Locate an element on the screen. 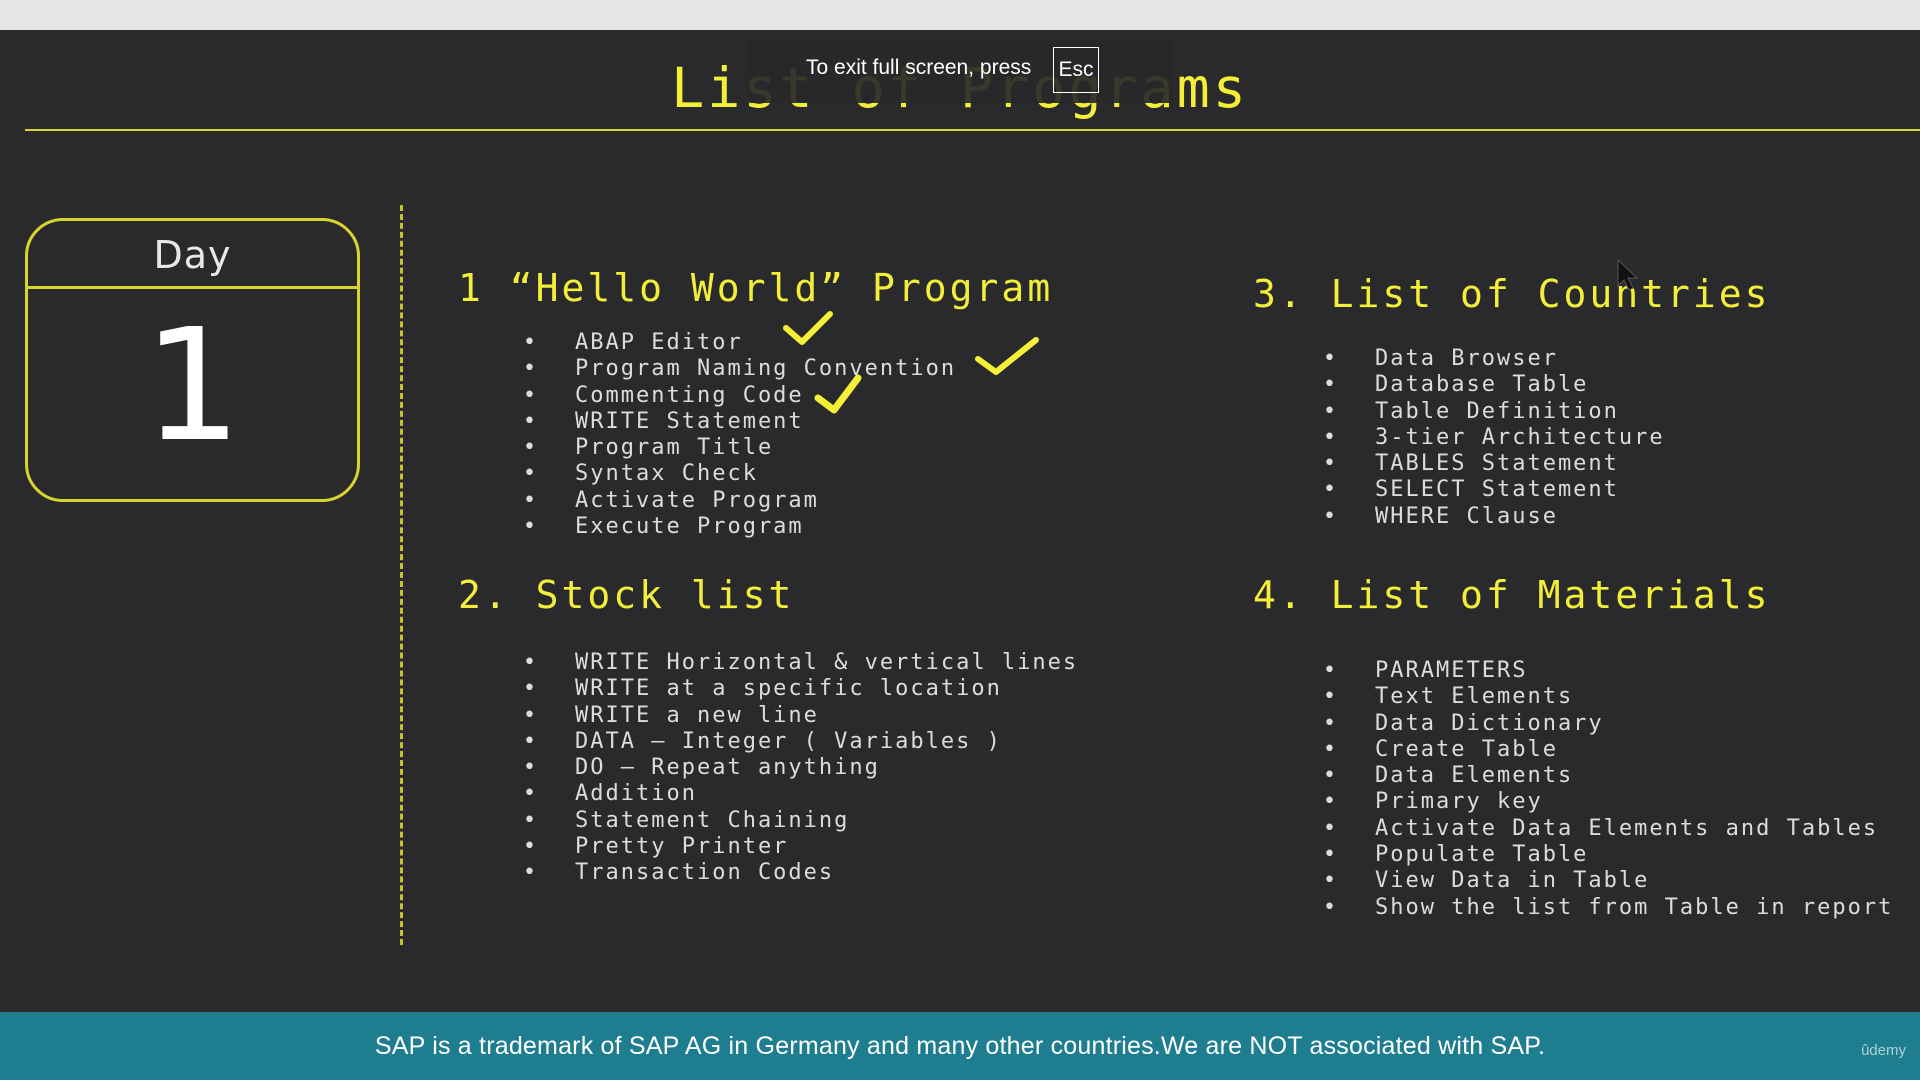 This screenshot has width=1920, height=1080. list-item: • Database Table is located at coordinates (1494, 385).